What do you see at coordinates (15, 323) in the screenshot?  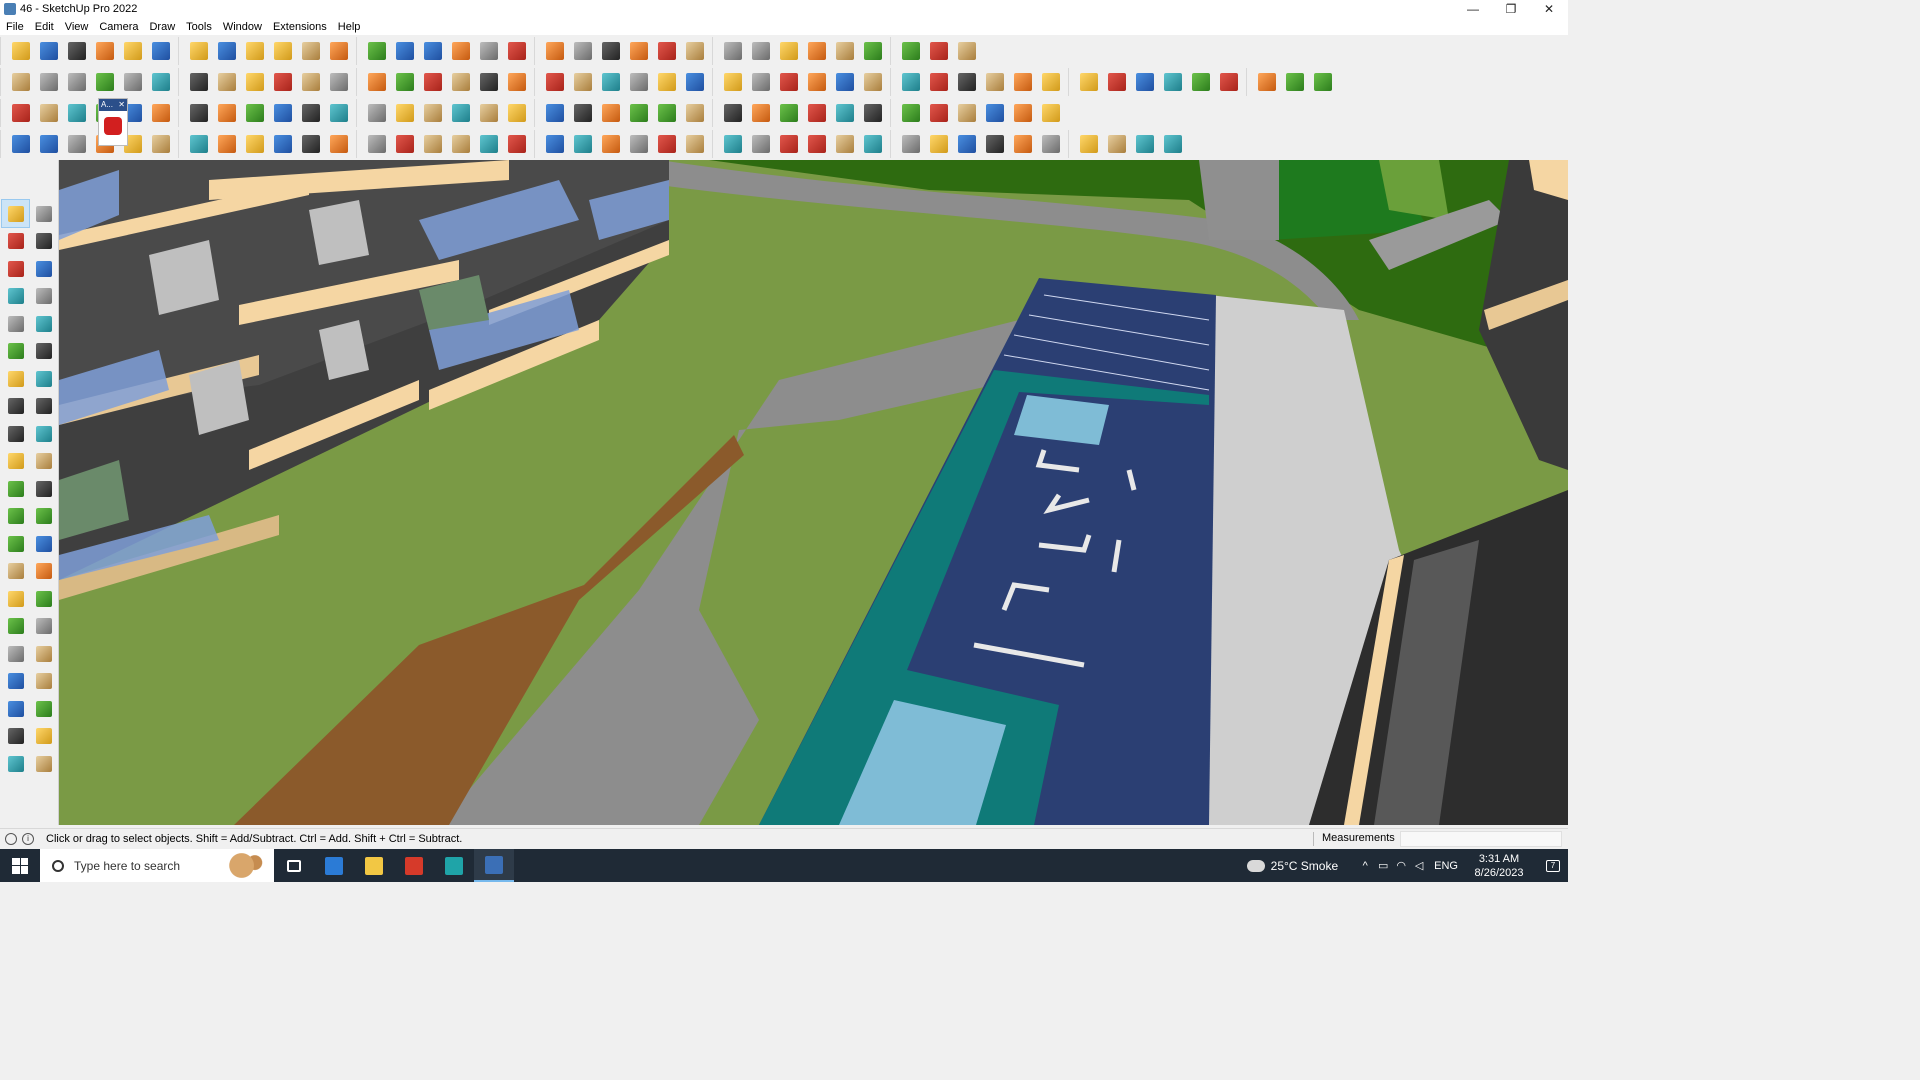 I see `rectangle-tool-button` at bounding box center [15, 323].